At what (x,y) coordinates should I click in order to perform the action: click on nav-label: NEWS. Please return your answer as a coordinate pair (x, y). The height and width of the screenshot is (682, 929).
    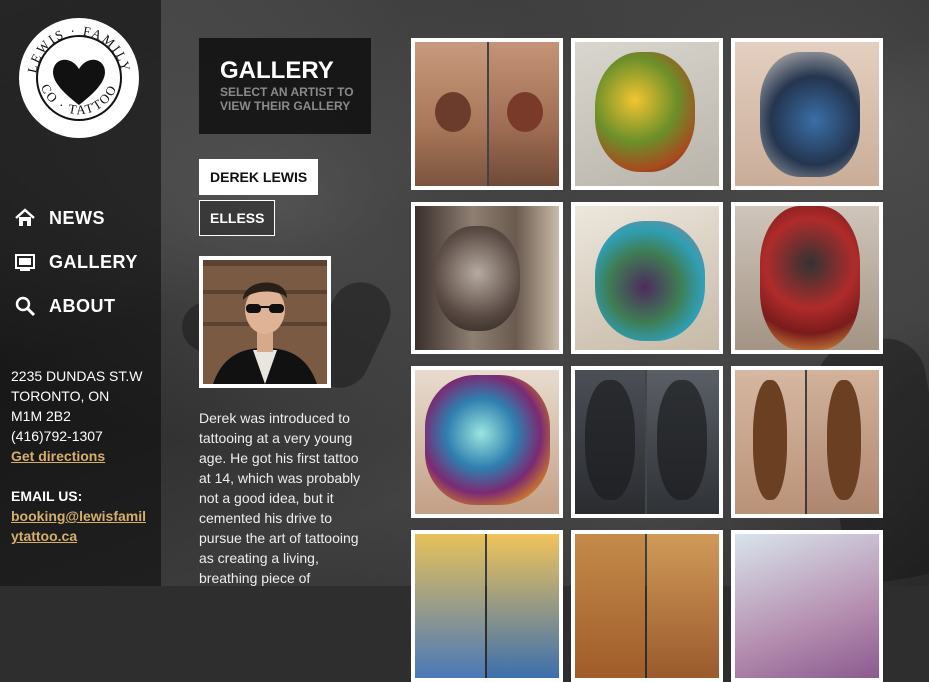
    Looking at the image, I should click on (77, 217).